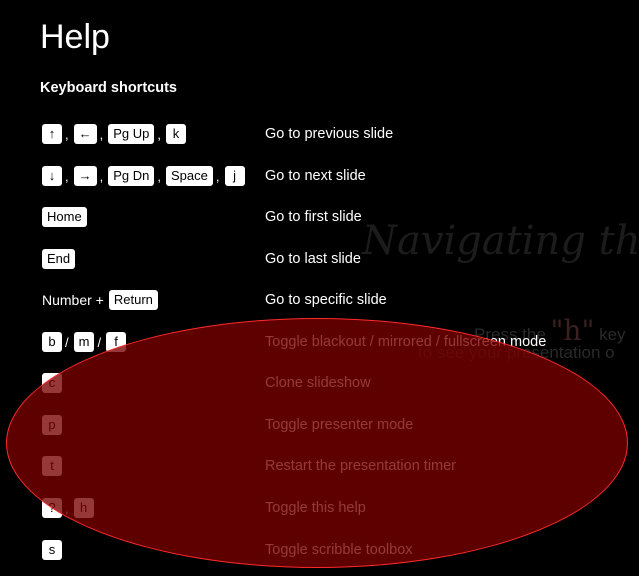 Image resolution: width=639 pixels, height=576 pixels. Describe the element at coordinates (339, 425) in the screenshot. I see `shortcut-description: Toggle presenter mode` at that location.